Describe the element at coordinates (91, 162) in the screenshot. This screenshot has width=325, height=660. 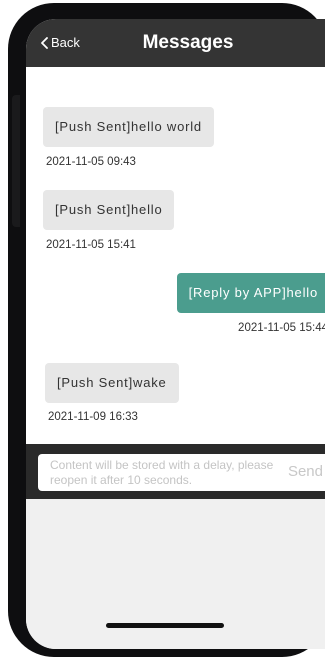
I see `message-timestamp: 2021-11-05 09:43` at that location.